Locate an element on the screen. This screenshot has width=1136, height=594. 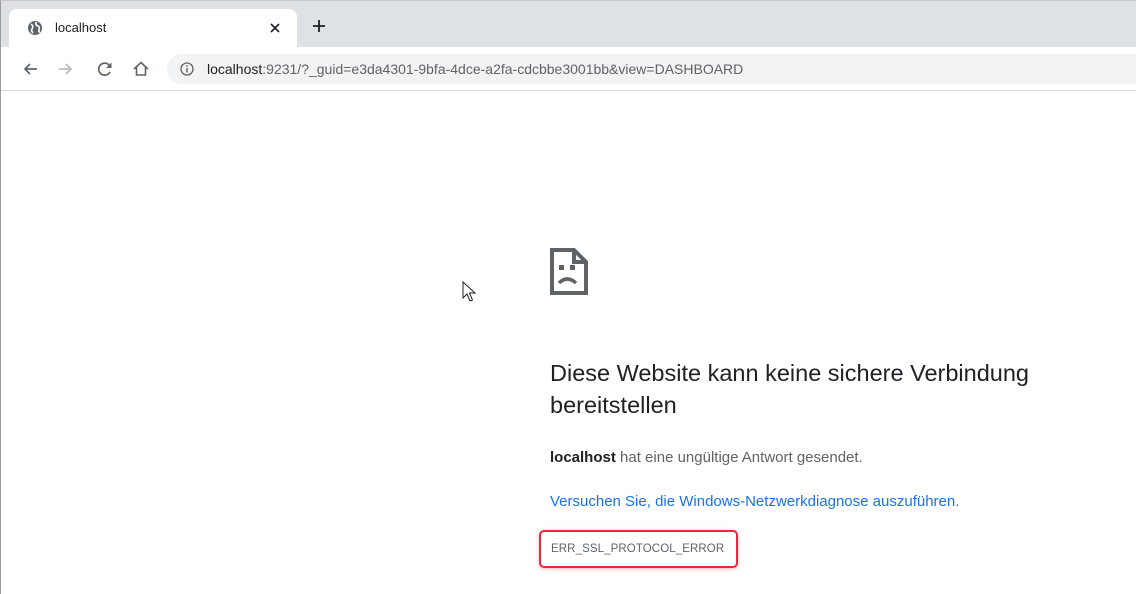
reload-icon is located at coordinates (105, 69).